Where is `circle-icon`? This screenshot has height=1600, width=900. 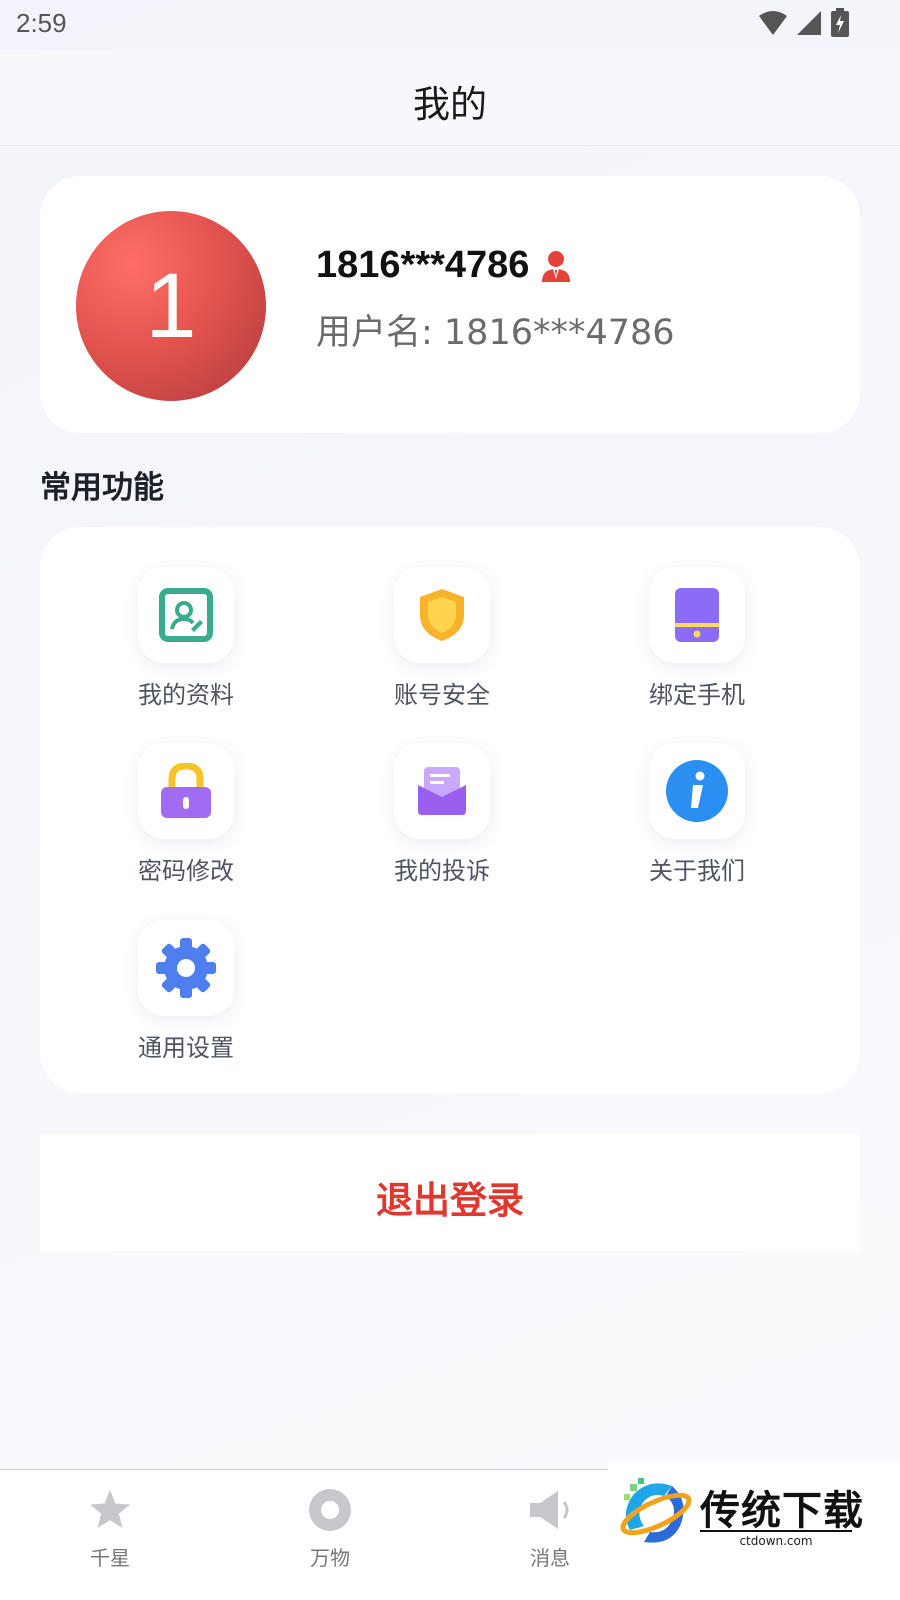
circle-icon is located at coordinates (330, 1510).